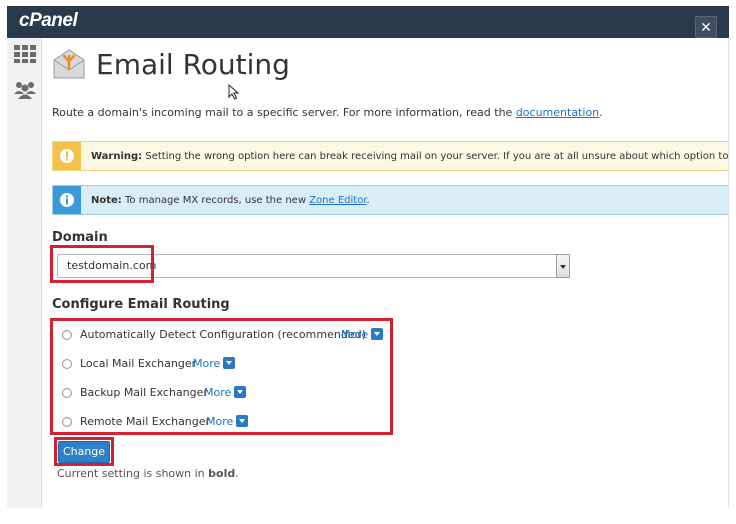  I want to click on info-suffix: ., so click(368, 200).